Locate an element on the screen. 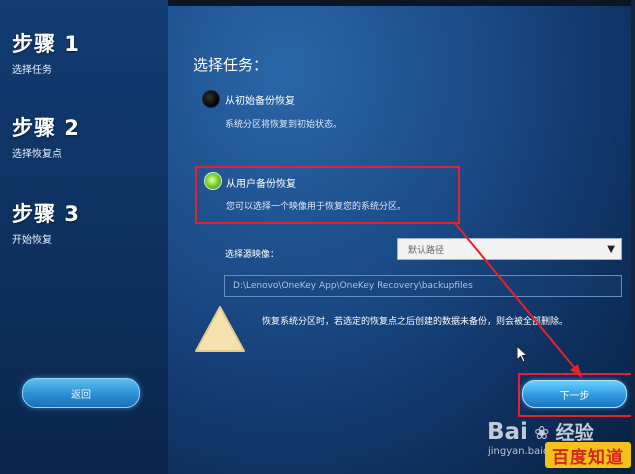 This screenshot has width=635, height=474. source-image-label: 选择源映像： is located at coordinates (252, 255).